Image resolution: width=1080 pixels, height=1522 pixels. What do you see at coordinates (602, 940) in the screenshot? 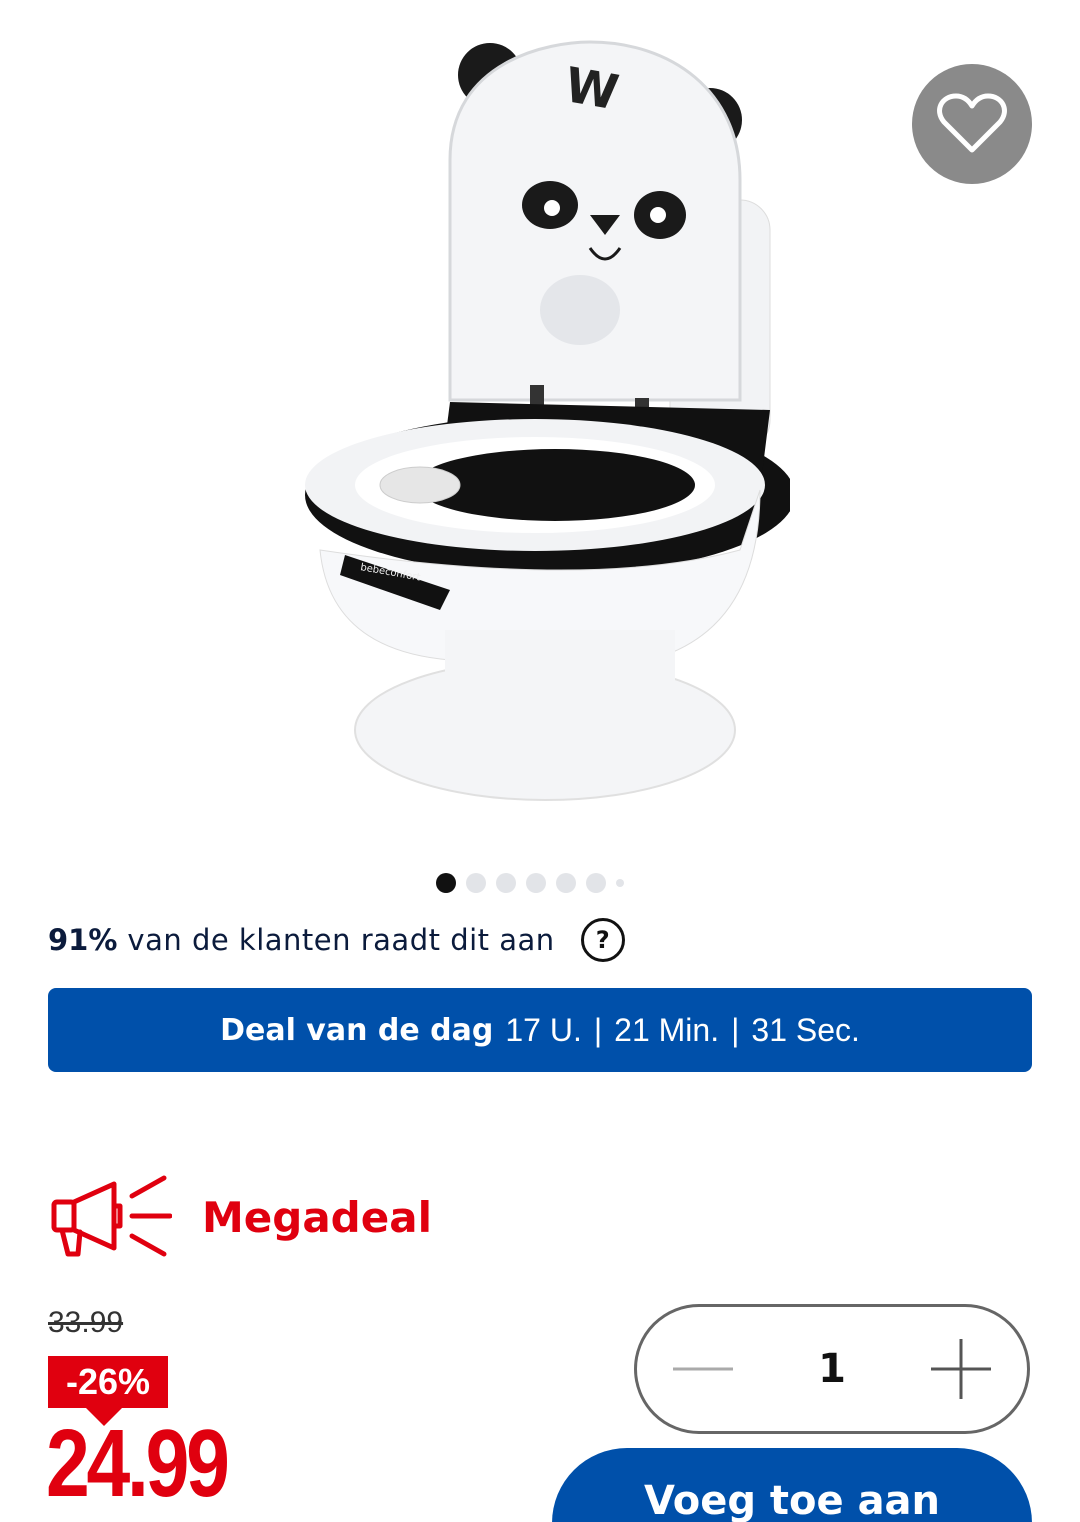
I see `help-icon: ?` at bounding box center [602, 940].